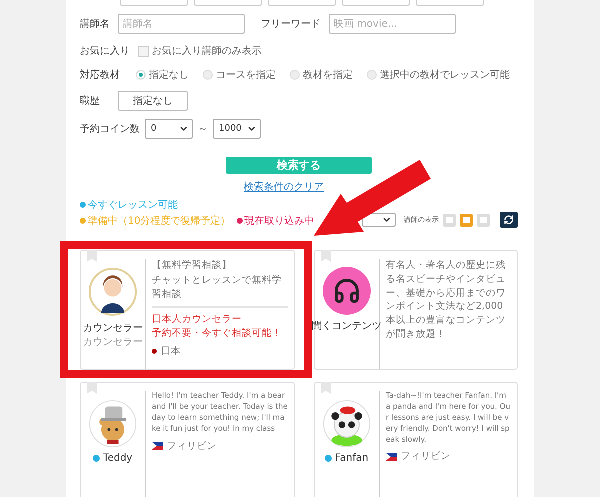 The height and width of the screenshot is (497, 600). What do you see at coordinates (217, 288) in the screenshot?
I see `card-description: チャットとレッスンで無料学習相談` at bounding box center [217, 288].